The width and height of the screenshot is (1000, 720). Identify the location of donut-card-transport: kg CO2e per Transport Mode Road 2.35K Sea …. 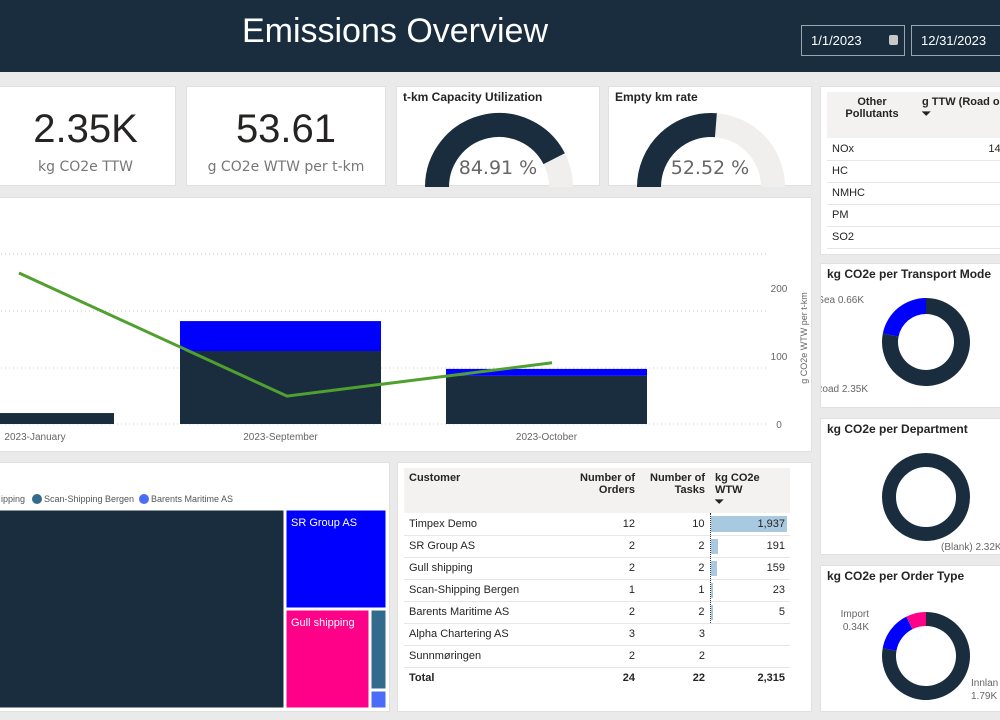
(907, 335).